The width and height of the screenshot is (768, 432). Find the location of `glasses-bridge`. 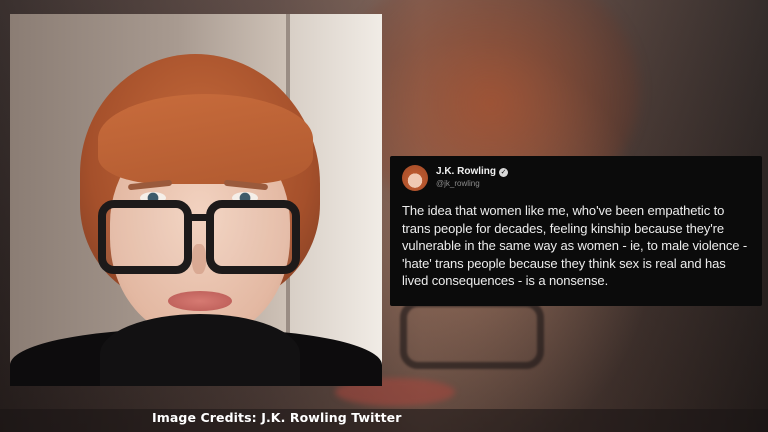

glasses-bridge is located at coordinates (199, 217).